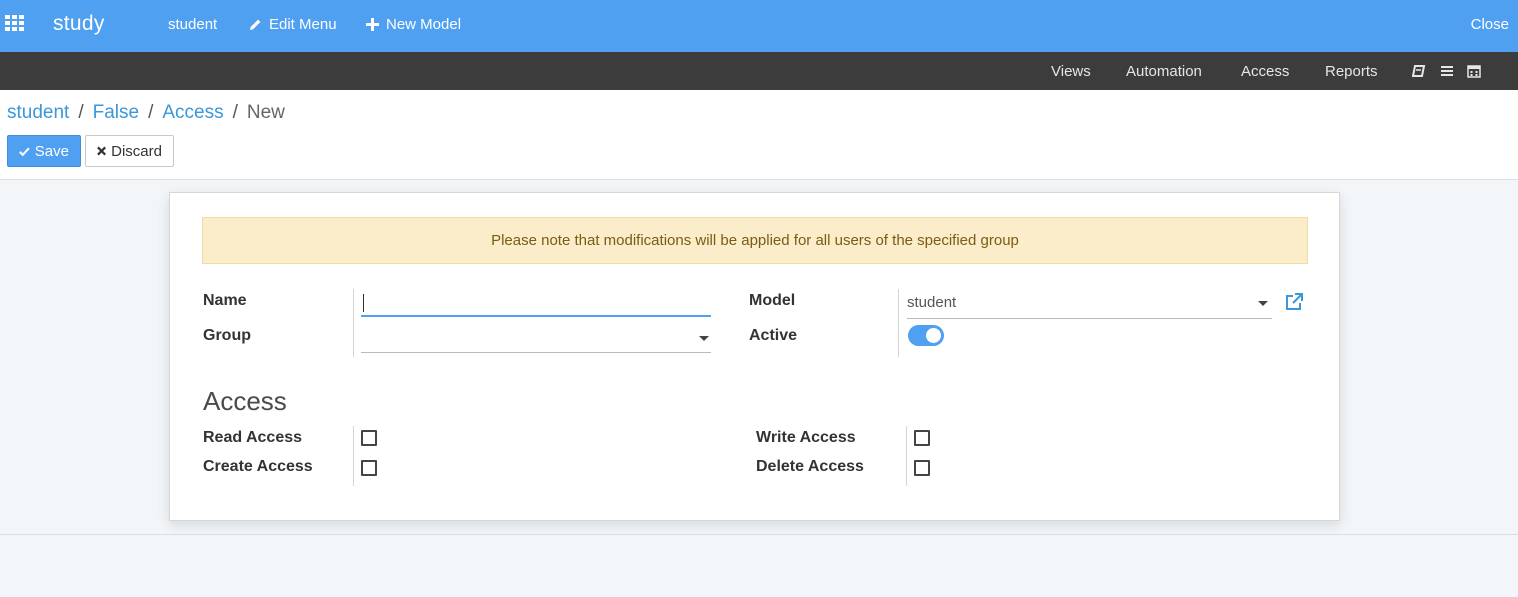 This screenshot has width=1518, height=597. What do you see at coordinates (933, 335) in the screenshot?
I see `toggle-knob` at bounding box center [933, 335].